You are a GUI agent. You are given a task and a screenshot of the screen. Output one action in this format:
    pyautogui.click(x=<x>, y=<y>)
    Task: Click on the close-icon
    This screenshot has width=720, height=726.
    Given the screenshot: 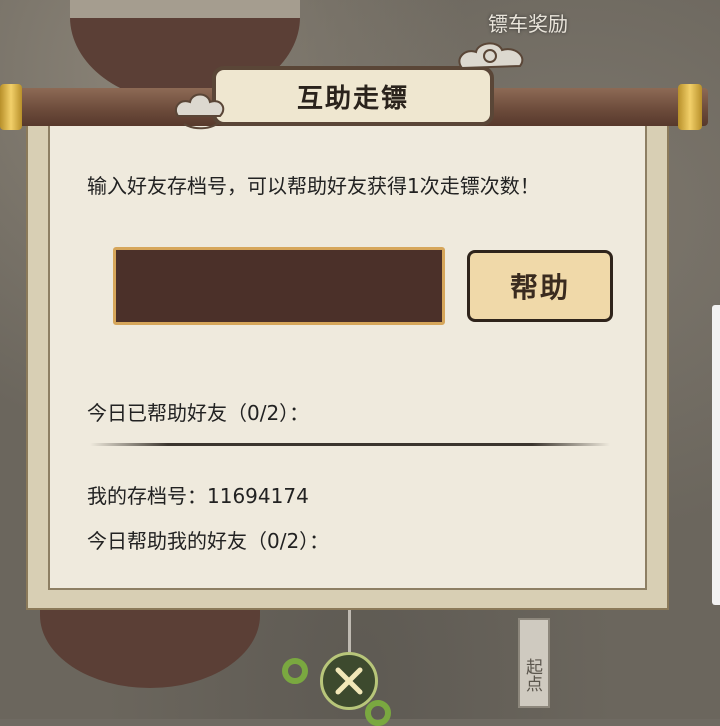 What is the action you would take?
    pyautogui.click(x=349, y=681)
    